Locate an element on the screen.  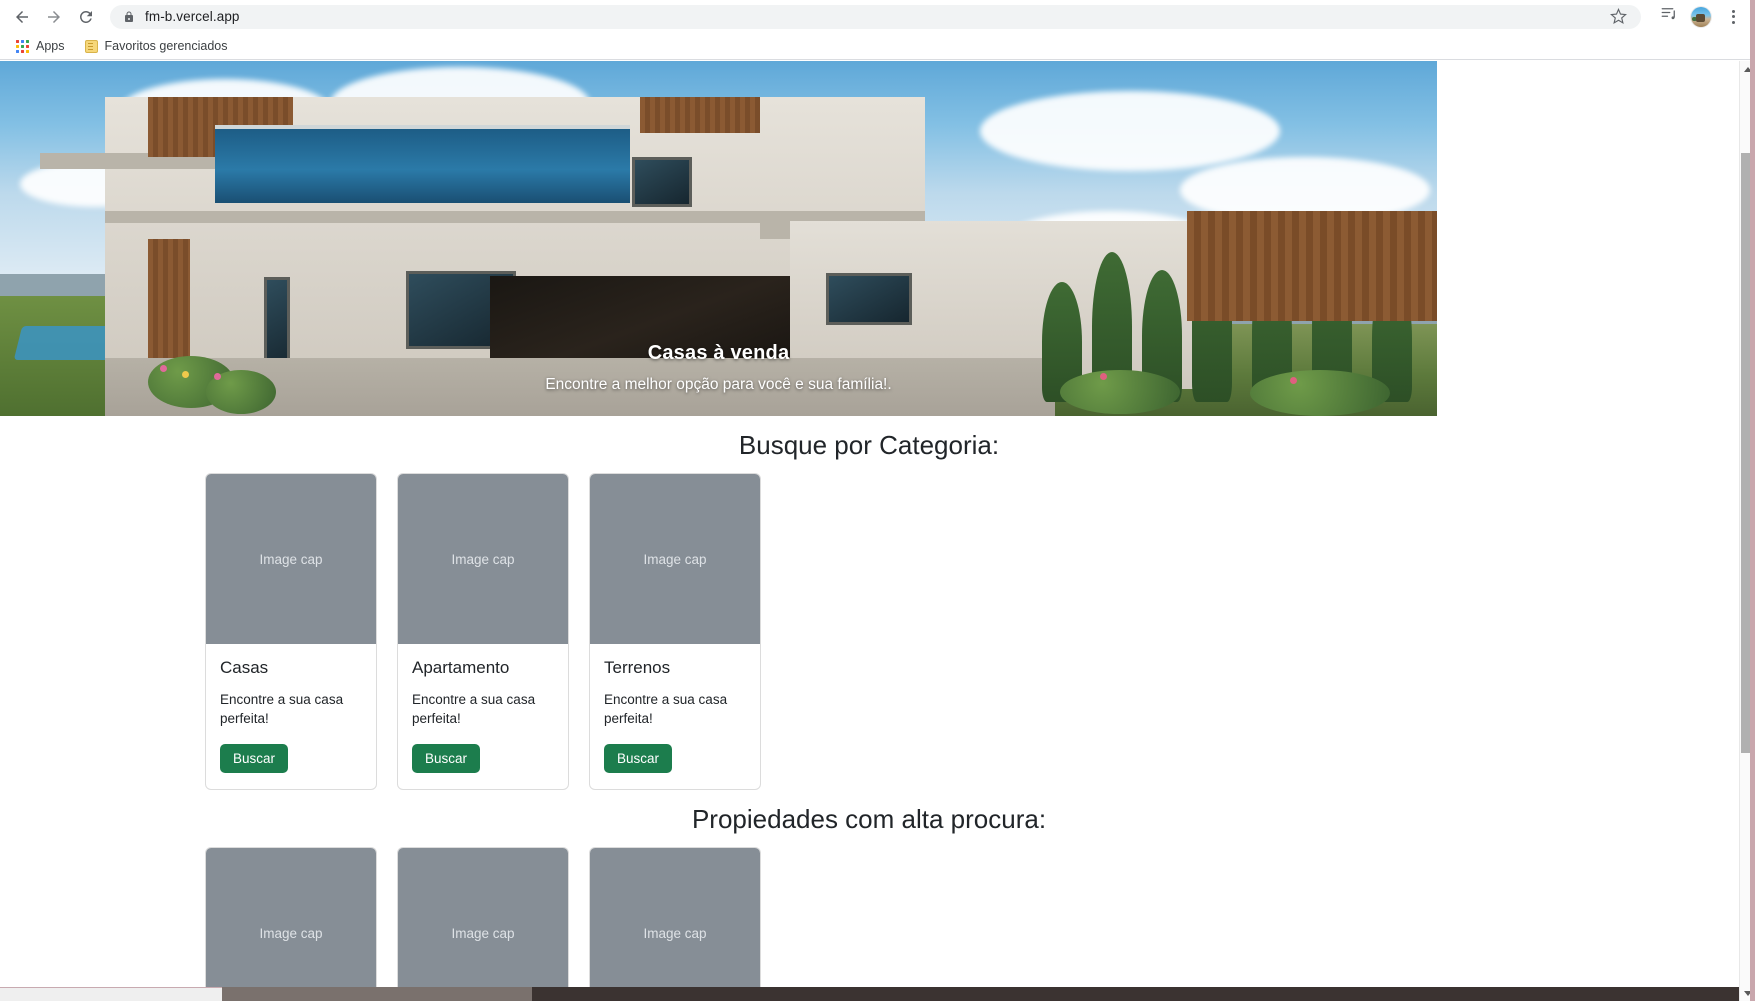
reload-icon is located at coordinates (86, 17).